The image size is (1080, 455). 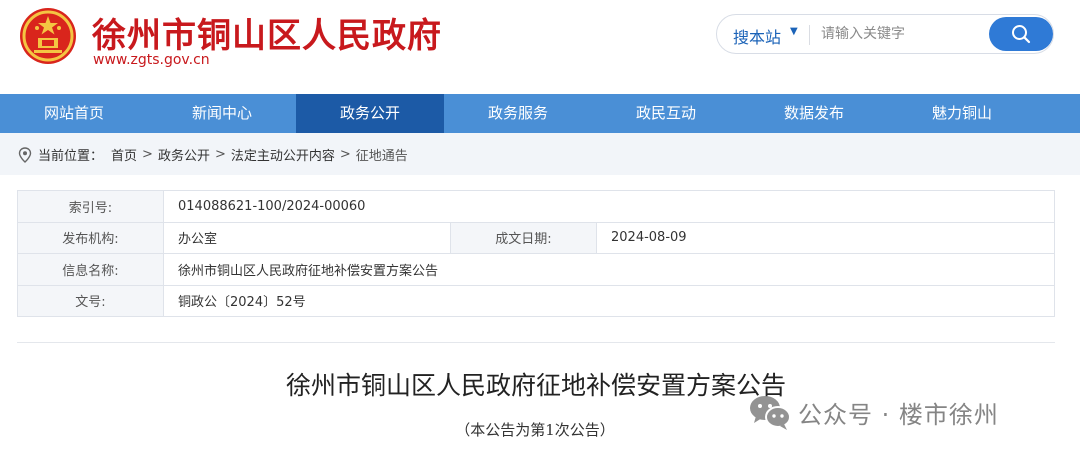 What do you see at coordinates (90, 237) in the screenshot?
I see `publisher-label: 发布机构:` at bounding box center [90, 237].